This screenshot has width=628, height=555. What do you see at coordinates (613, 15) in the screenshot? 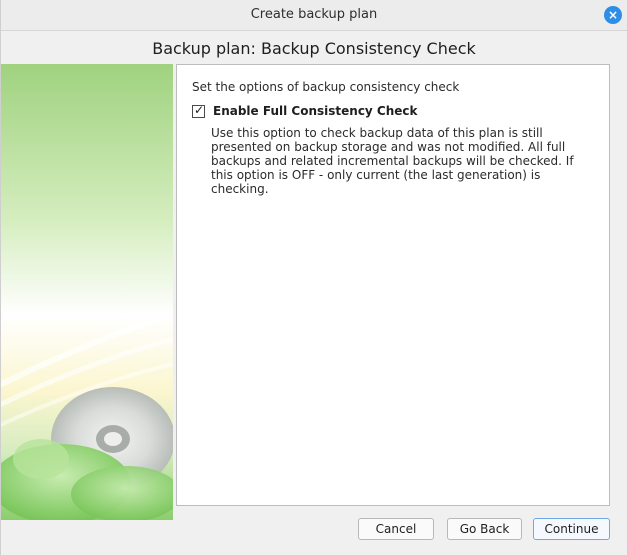
I see `close-icon: ×` at bounding box center [613, 15].